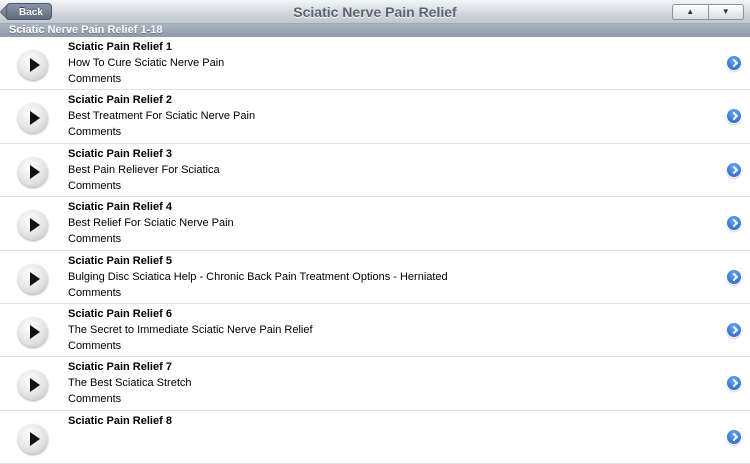 The width and height of the screenshot is (750, 464). I want to click on item-subtitle: How To Cure Sciatic Nerve Pain, so click(146, 63).